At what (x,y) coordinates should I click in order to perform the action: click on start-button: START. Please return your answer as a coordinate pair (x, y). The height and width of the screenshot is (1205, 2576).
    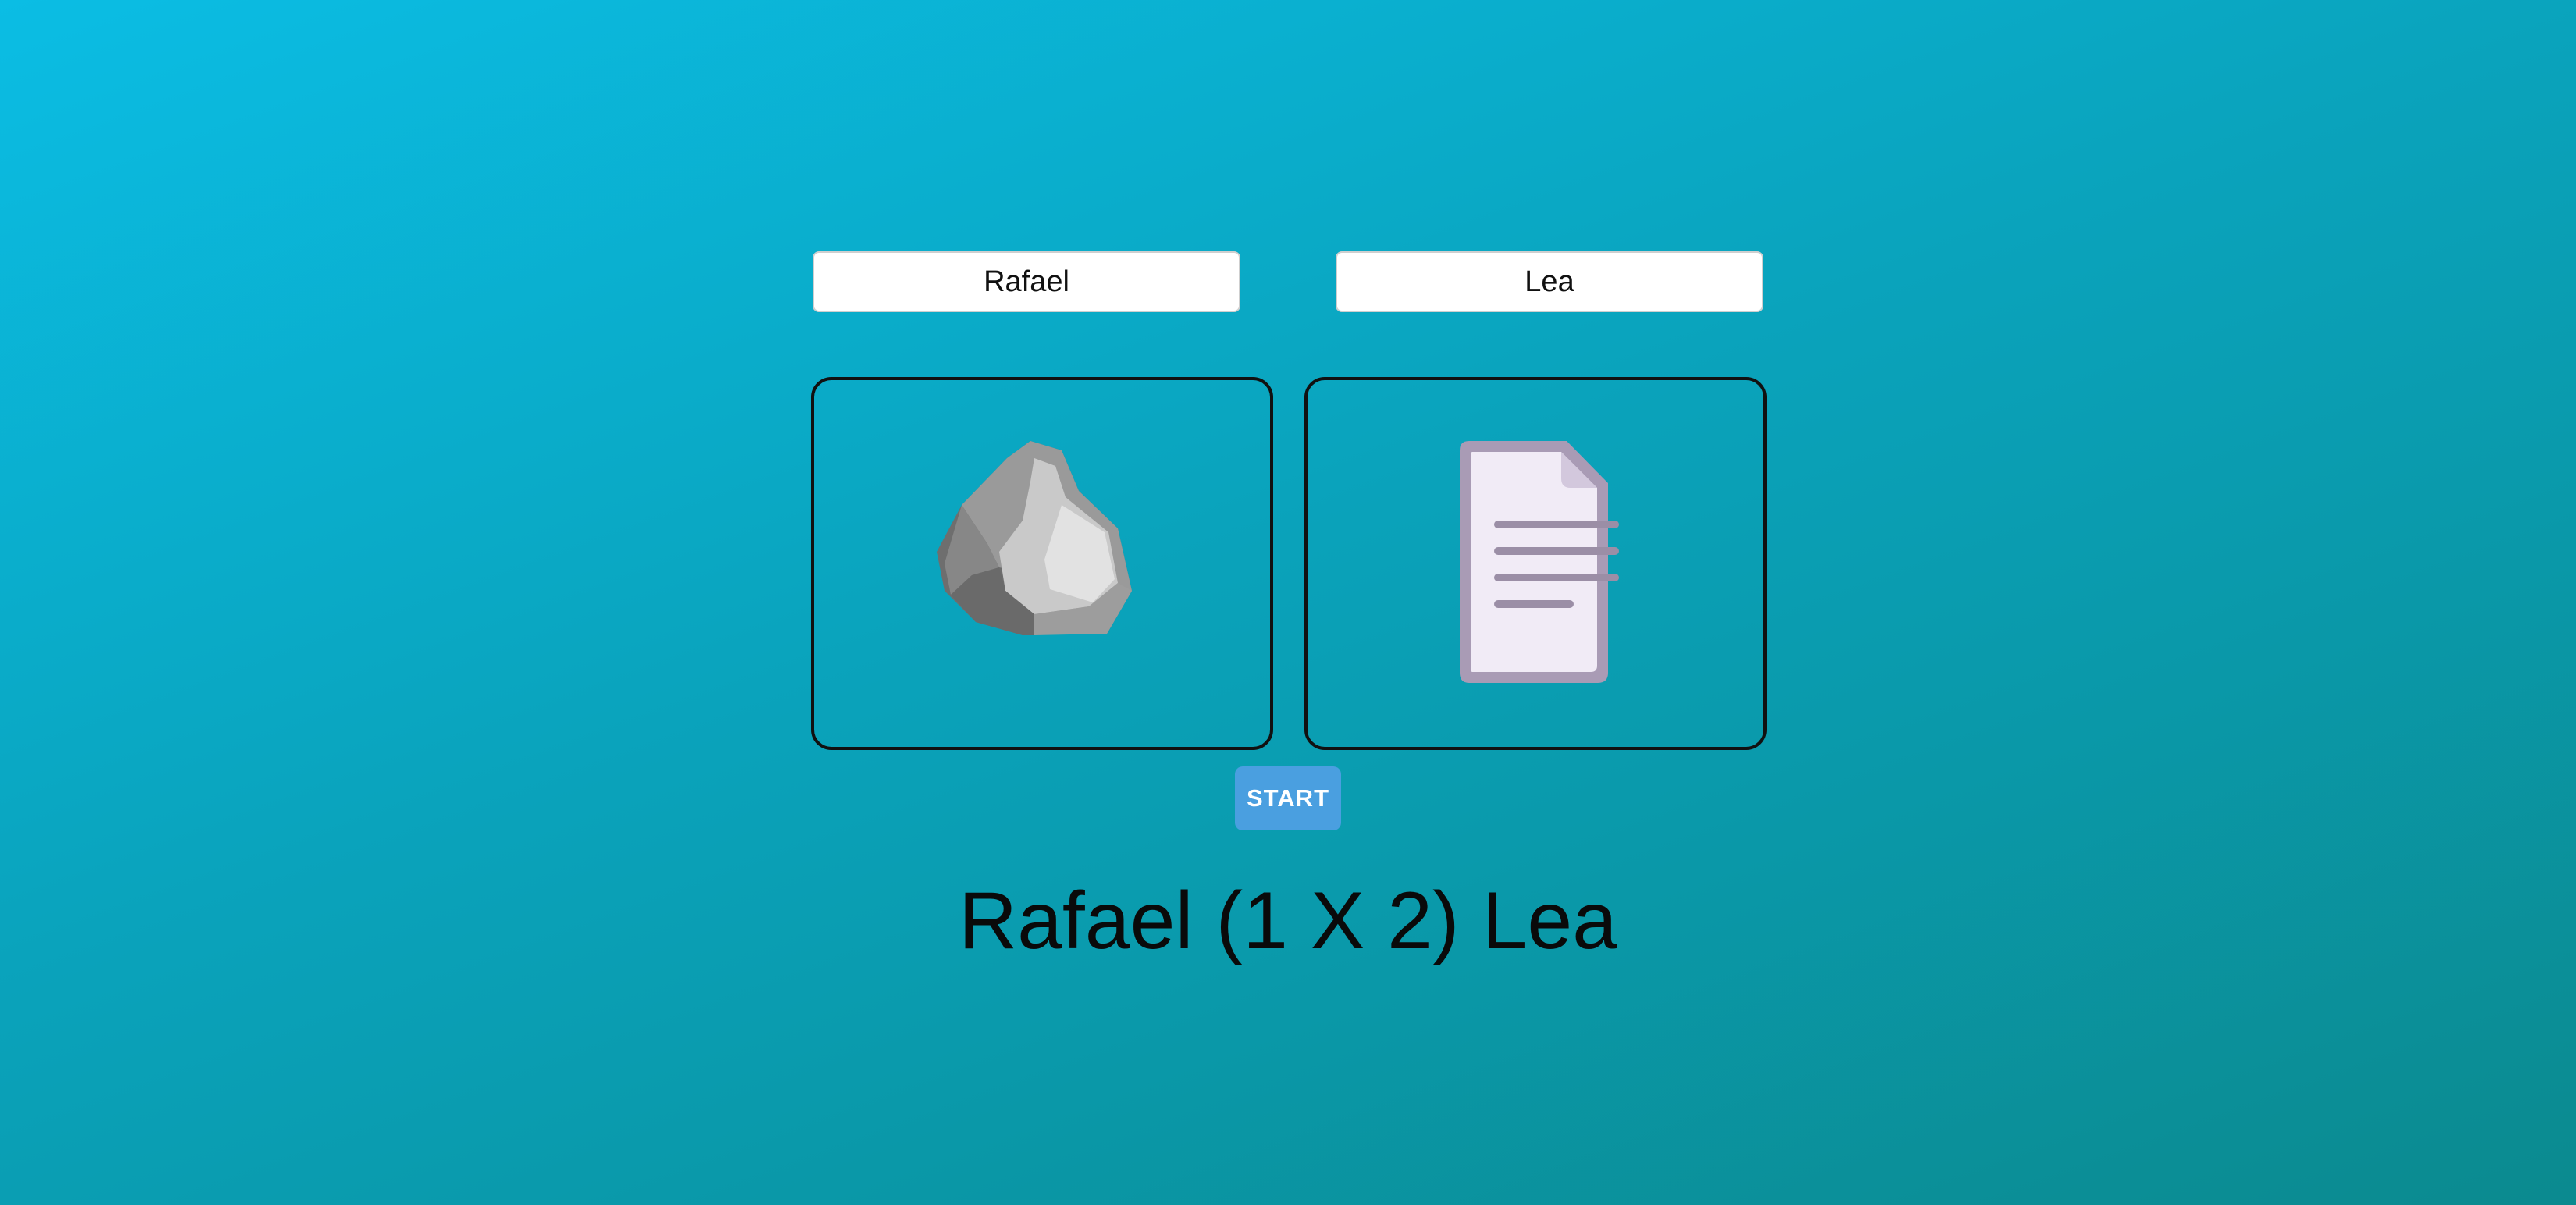
    Looking at the image, I should click on (1288, 798).